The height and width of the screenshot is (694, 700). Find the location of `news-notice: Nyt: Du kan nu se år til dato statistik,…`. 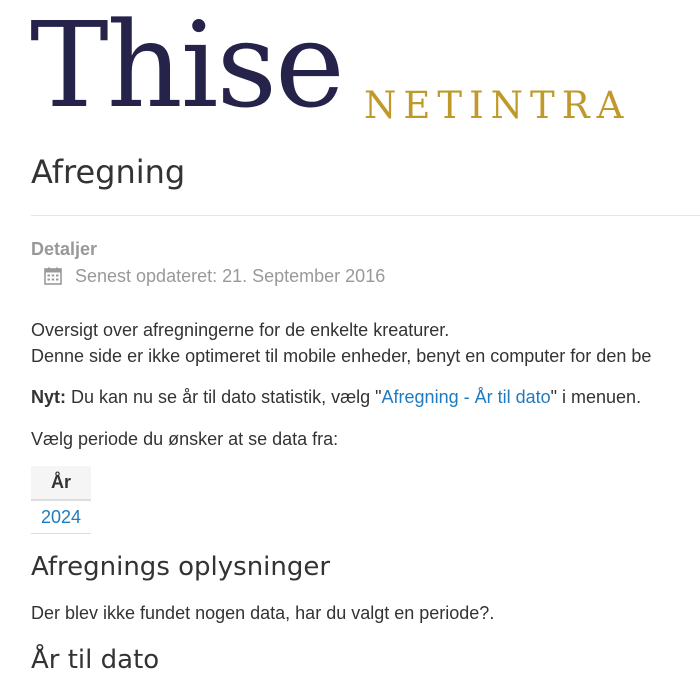

news-notice: Nyt: Du kan nu se år til dato statistik,… is located at coordinates (336, 397).